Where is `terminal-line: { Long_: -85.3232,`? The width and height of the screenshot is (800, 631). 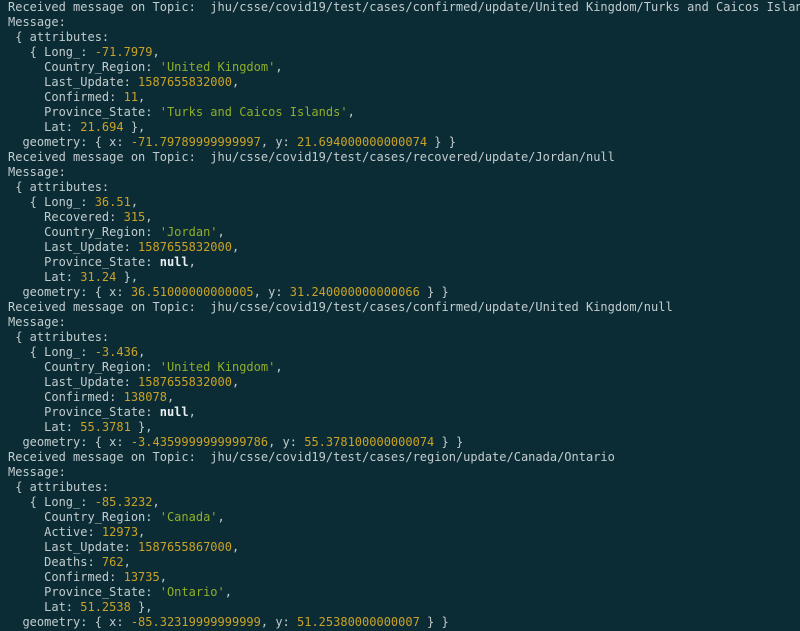
terminal-line: { Long_: -85.3232, is located at coordinates (404, 502).